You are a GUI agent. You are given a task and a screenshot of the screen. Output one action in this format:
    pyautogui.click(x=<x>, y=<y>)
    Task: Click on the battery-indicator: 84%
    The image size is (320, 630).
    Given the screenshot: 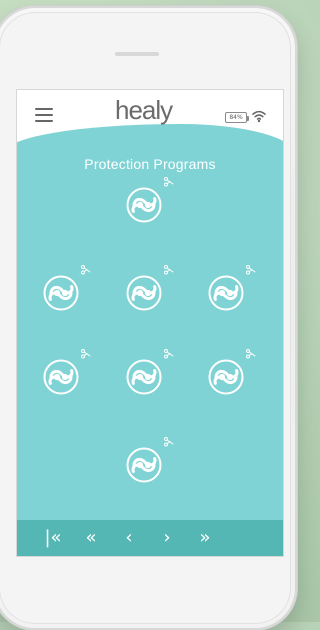 What is the action you would take?
    pyautogui.click(x=236, y=117)
    